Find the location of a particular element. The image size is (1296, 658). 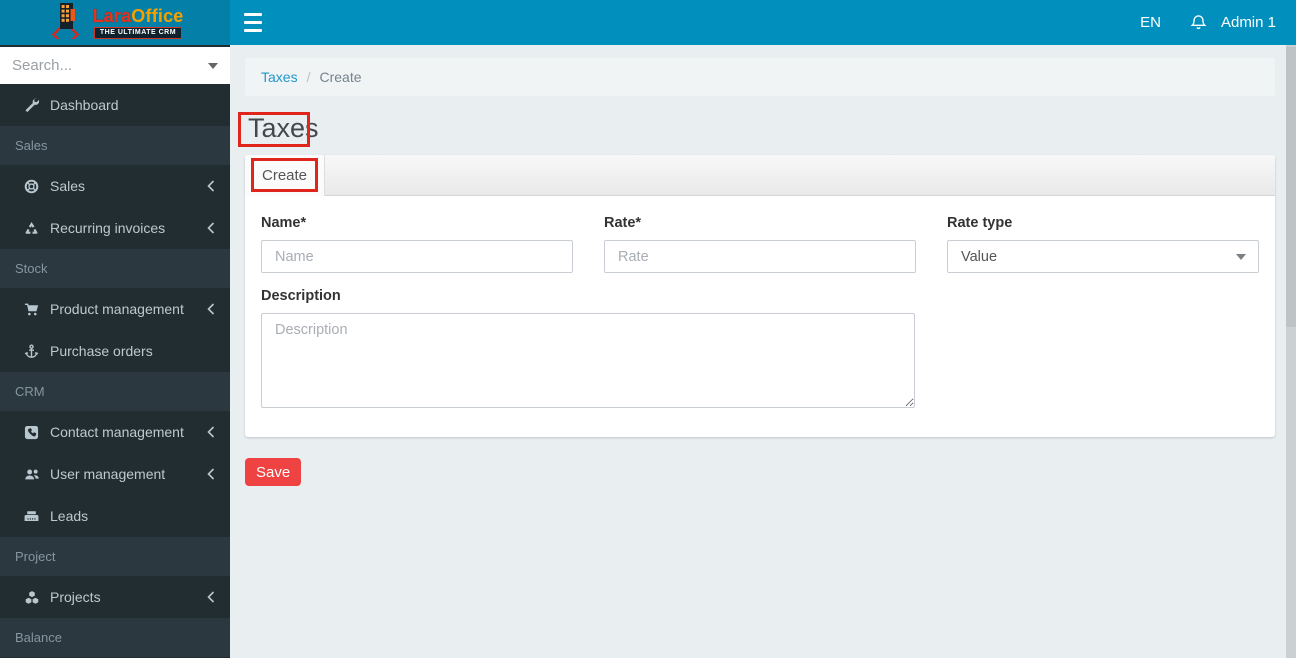

sidebar-item-user-management: User management is located at coordinates (115, 474).